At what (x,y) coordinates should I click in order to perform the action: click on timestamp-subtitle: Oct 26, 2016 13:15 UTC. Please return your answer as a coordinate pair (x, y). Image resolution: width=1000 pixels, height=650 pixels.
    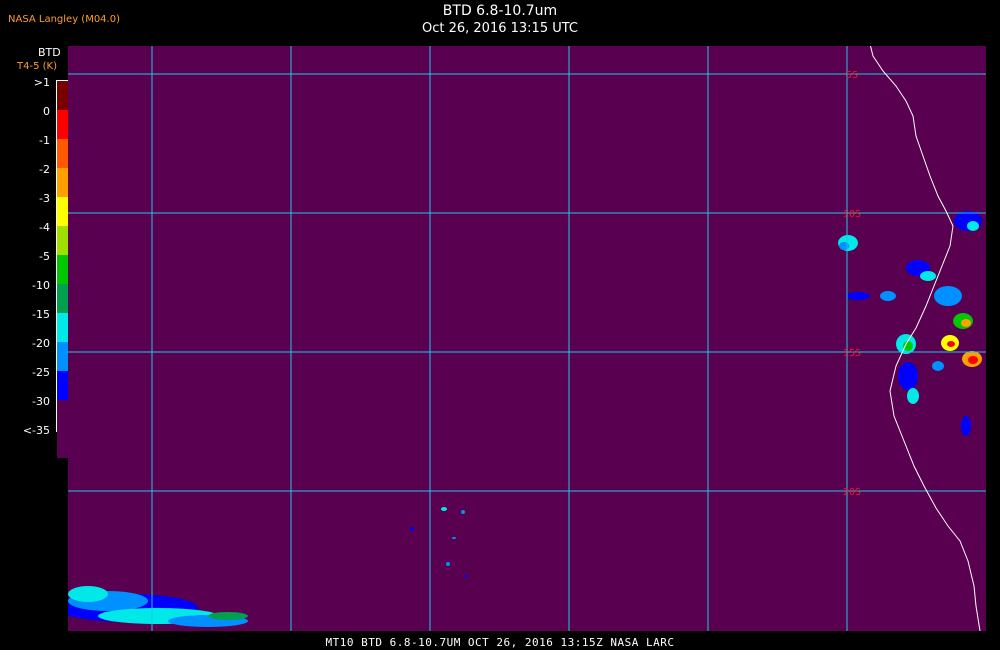
    Looking at the image, I should click on (500, 28).